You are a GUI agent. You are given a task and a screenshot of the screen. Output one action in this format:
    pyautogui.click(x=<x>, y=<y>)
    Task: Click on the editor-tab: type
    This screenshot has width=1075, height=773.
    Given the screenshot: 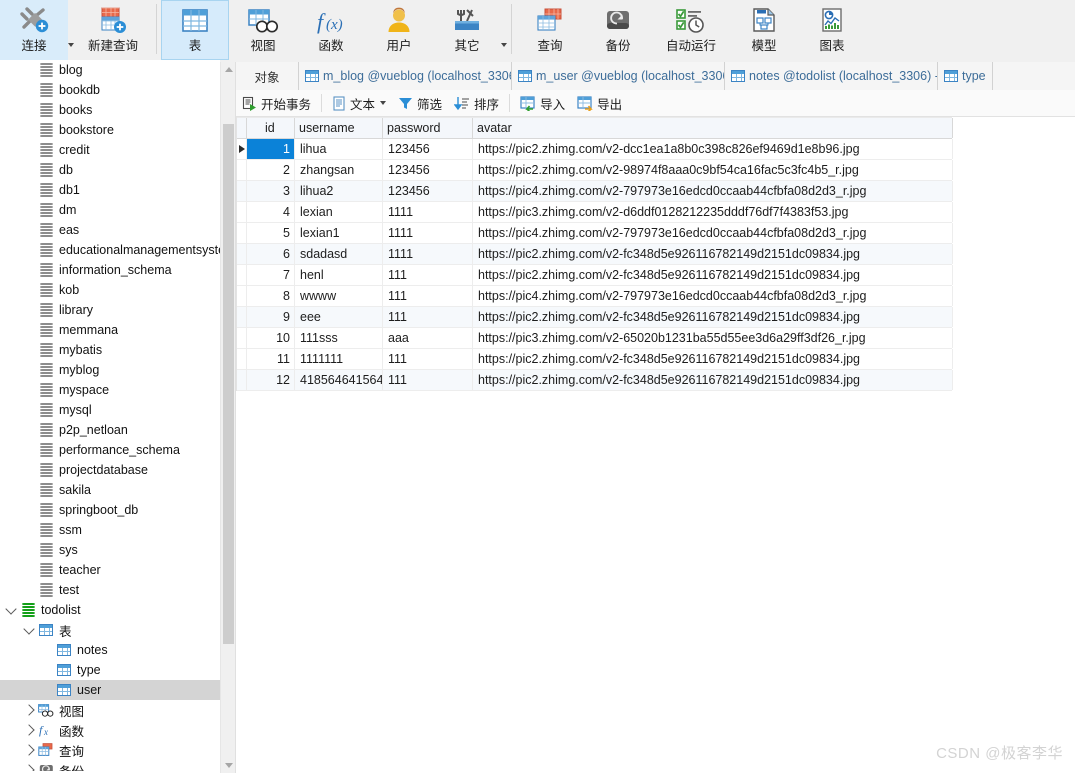 What is the action you would take?
    pyautogui.click(x=965, y=76)
    